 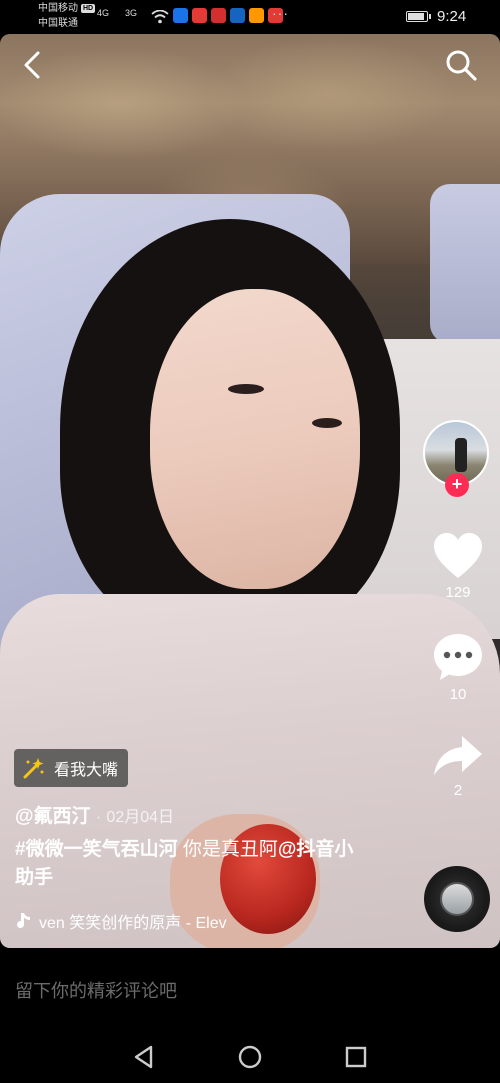 I want to click on carrier-primary: 中国移动, so click(x=58, y=8).